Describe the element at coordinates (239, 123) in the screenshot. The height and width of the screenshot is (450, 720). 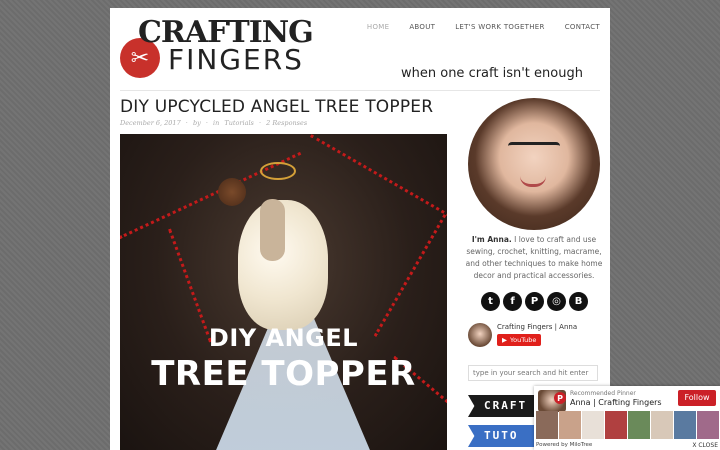
I see `post-category-link: Tutorials` at that location.